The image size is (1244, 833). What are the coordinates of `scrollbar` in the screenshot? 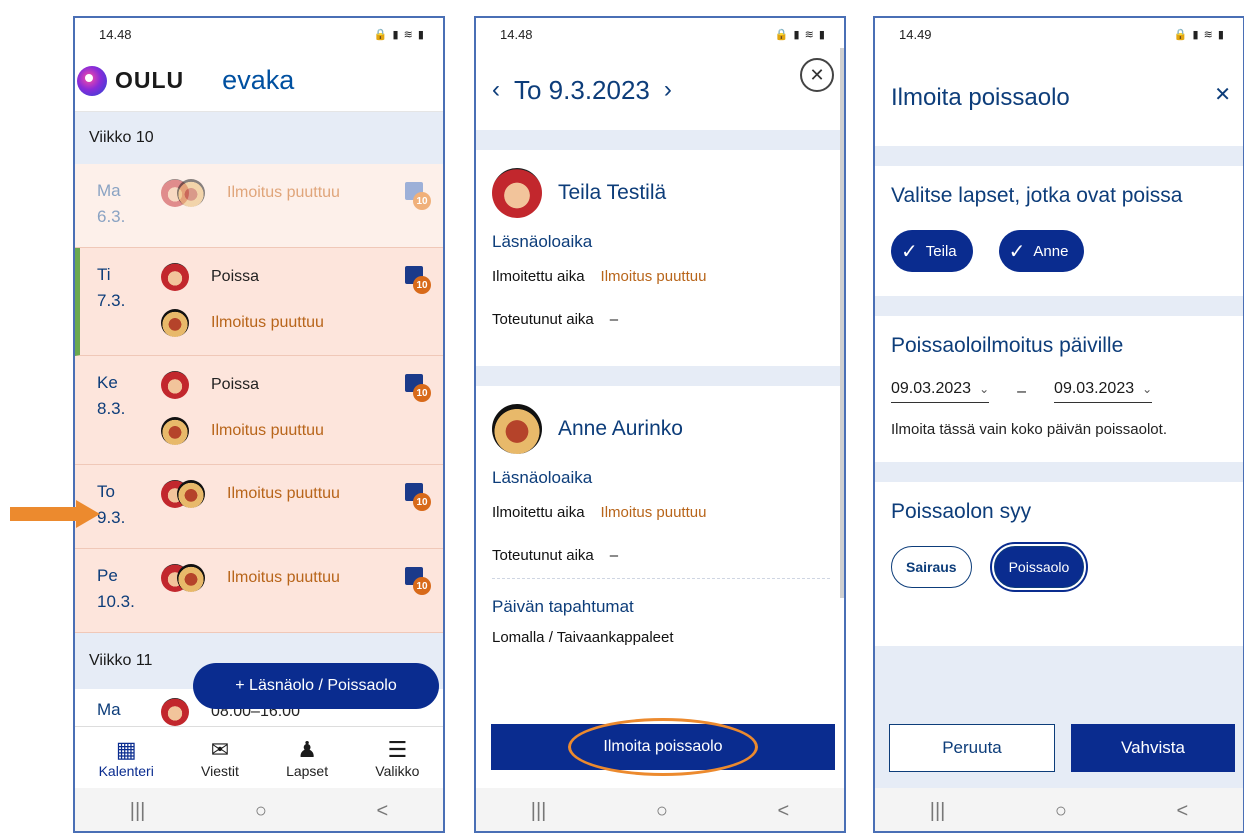 It's located at (842, 323).